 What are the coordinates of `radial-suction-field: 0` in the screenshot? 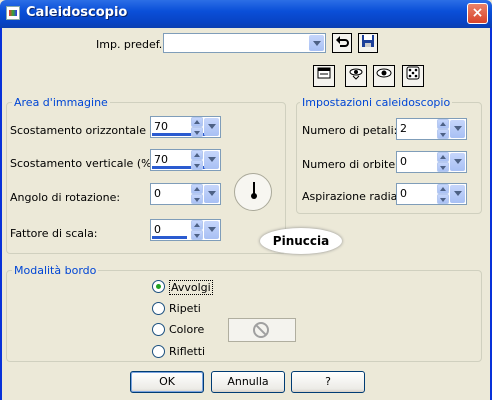 It's located at (431, 194).